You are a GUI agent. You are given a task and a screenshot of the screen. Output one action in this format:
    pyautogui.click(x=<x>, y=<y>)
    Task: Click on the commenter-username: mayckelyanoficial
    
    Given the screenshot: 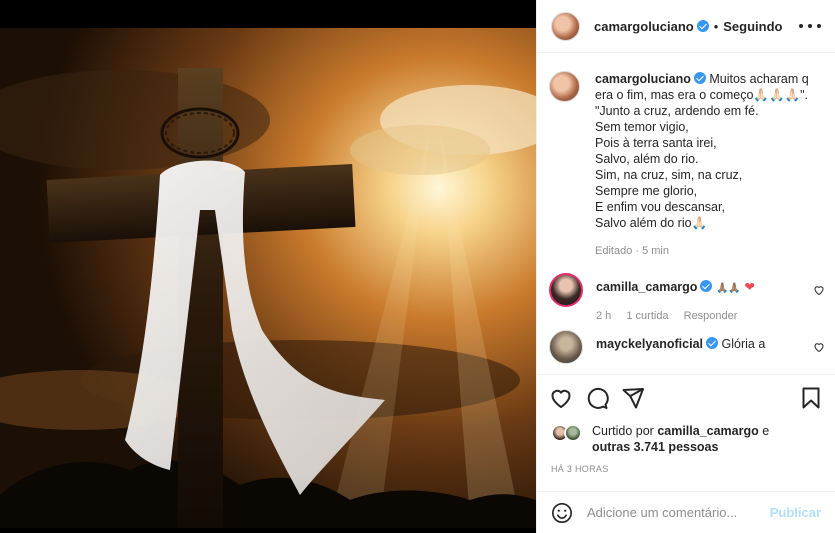 What is the action you would take?
    pyautogui.click(x=649, y=344)
    